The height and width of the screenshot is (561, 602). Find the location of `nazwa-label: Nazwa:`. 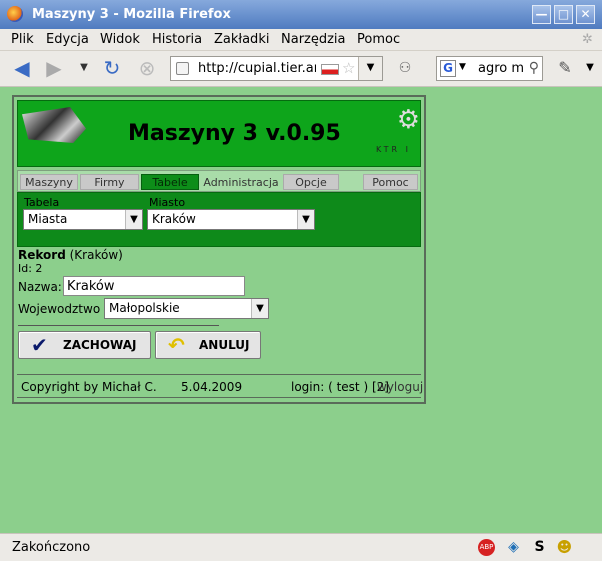

nazwa-label: Nazwa: is located at coordinates (40, 287).